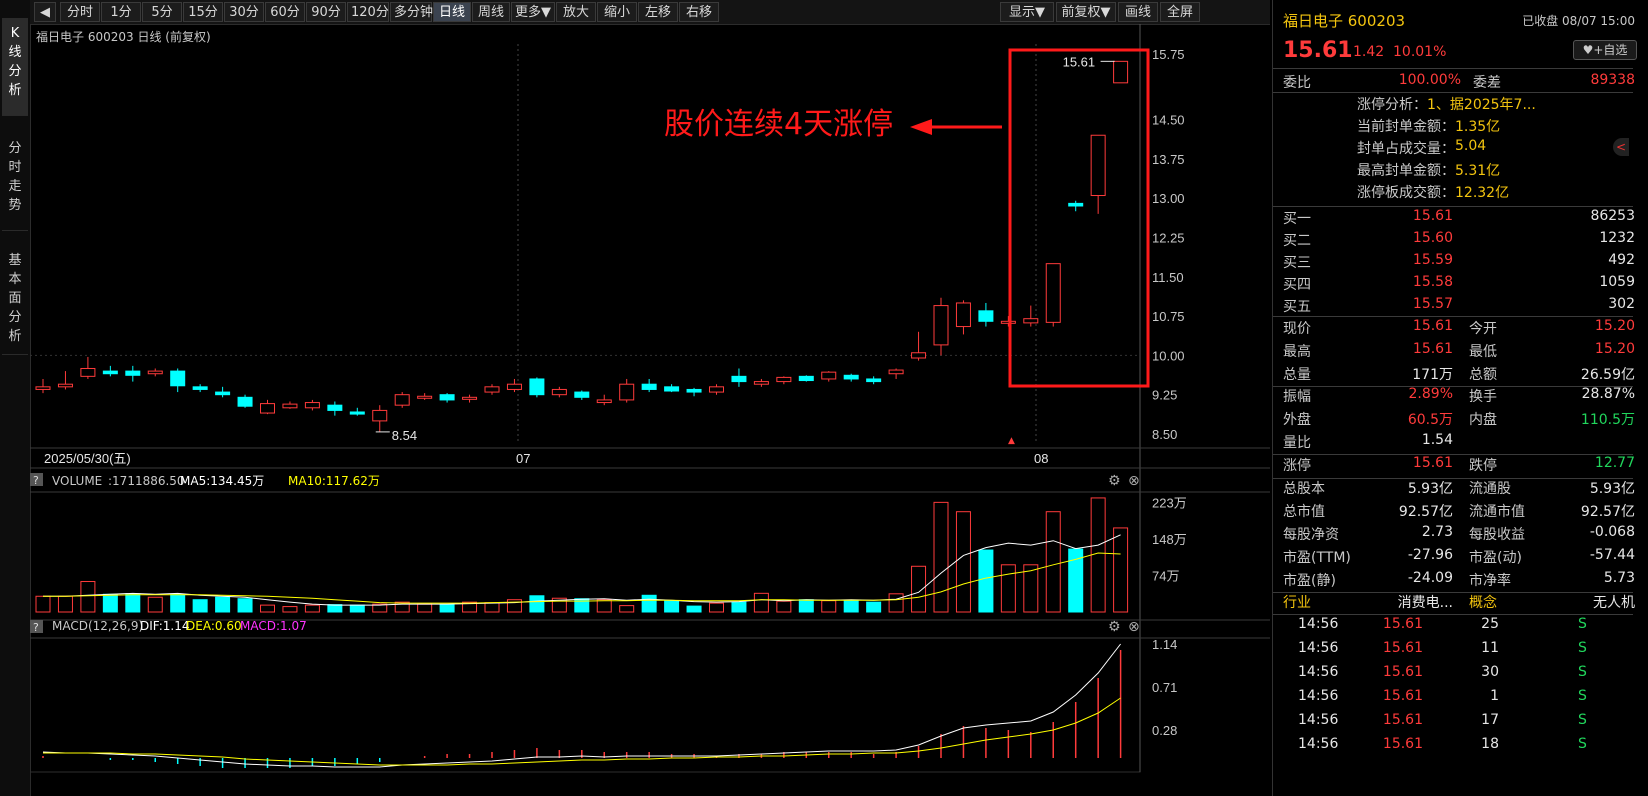 This screenshot has height=796, width=1648. I want to click on period-button-15: 右移, so click(699, 12).